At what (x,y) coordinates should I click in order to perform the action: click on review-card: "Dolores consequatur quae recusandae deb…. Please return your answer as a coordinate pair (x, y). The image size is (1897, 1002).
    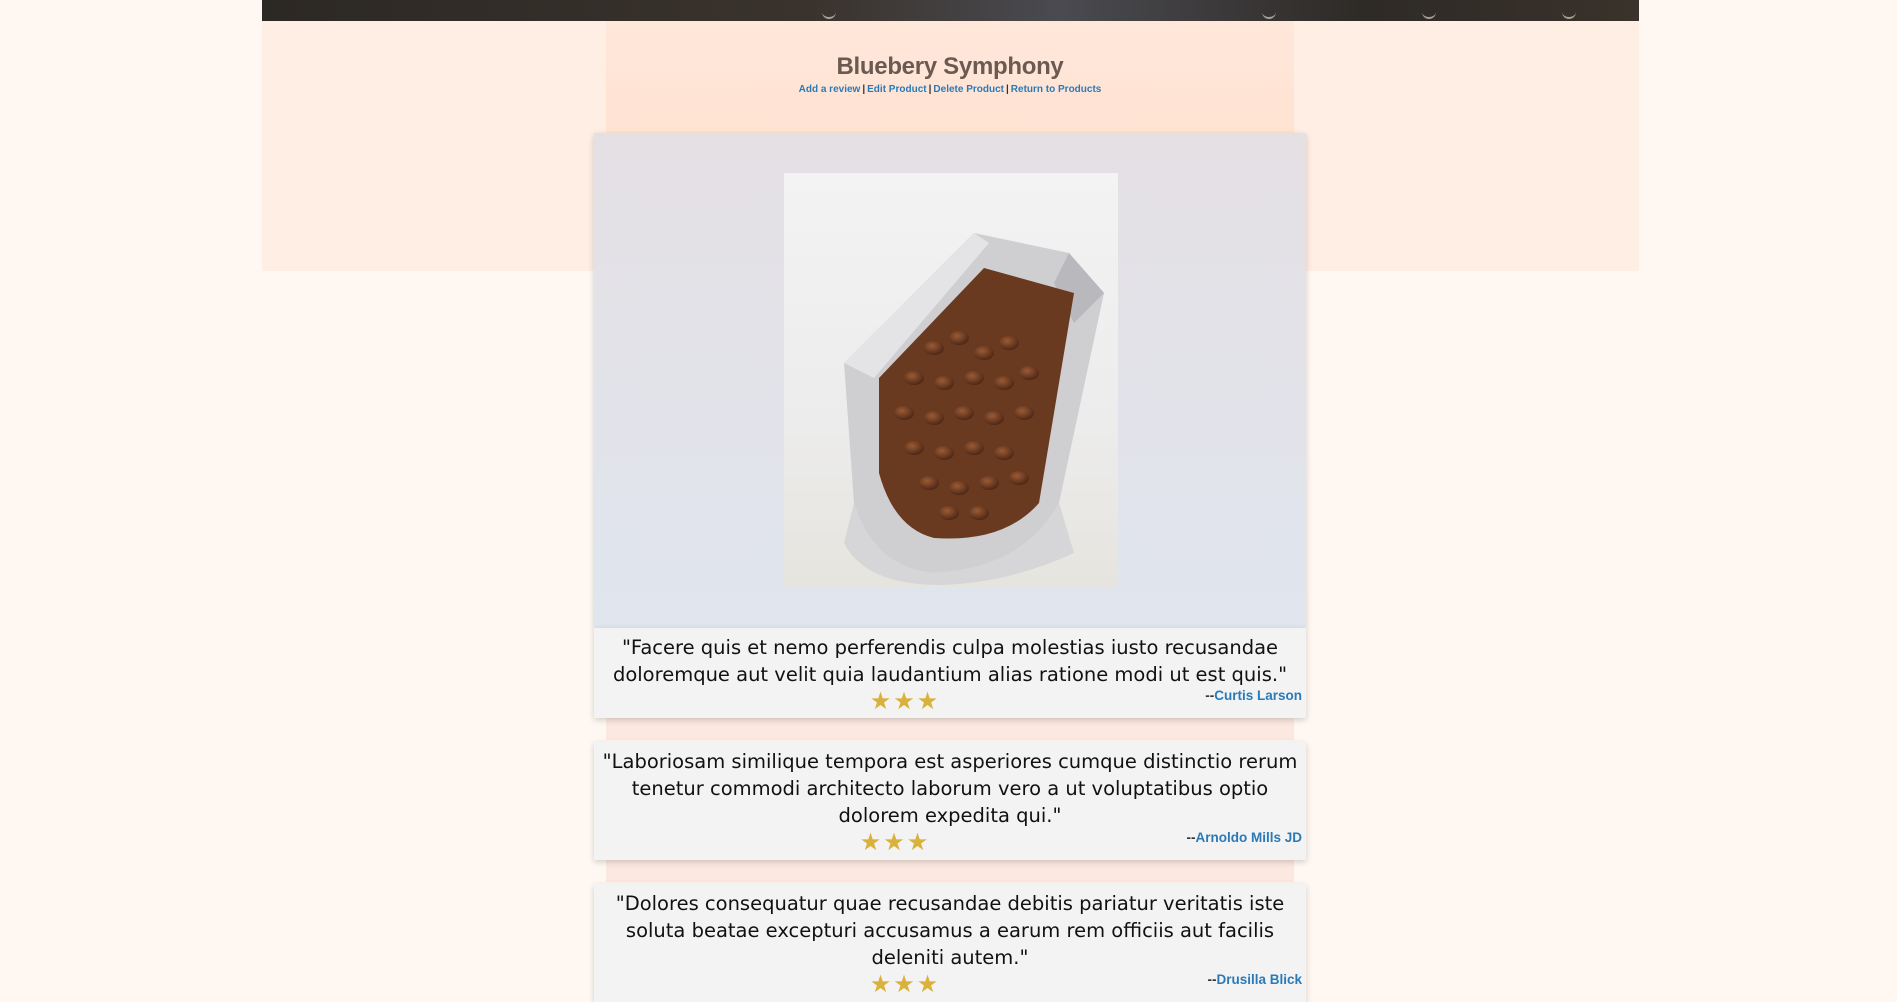
    Looking at the image, I should click on (950, 943).